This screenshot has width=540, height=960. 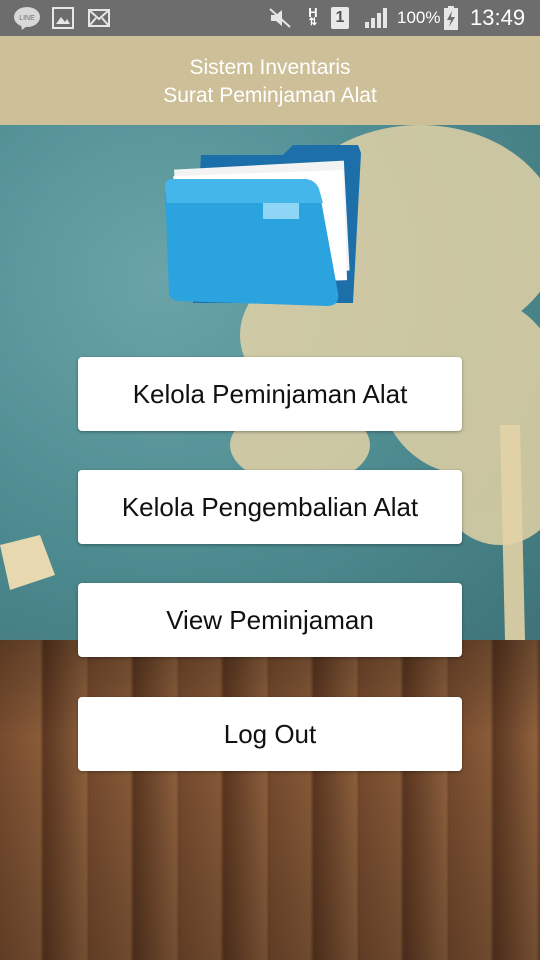 I want to click on kelola-peminjaman-button: Kelola Peminjaman Alat, so click(x=270, y=394).